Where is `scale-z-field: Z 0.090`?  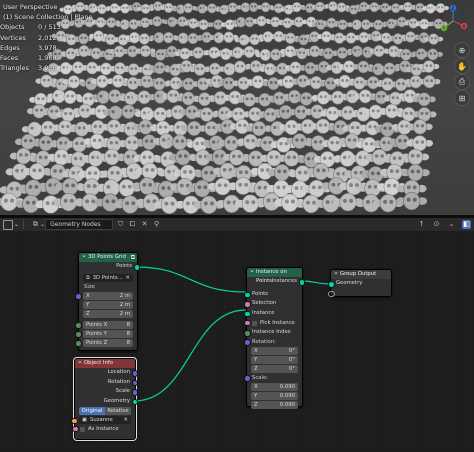
scale-z-field: Z 0.090 is located at coordinates (274, 404).